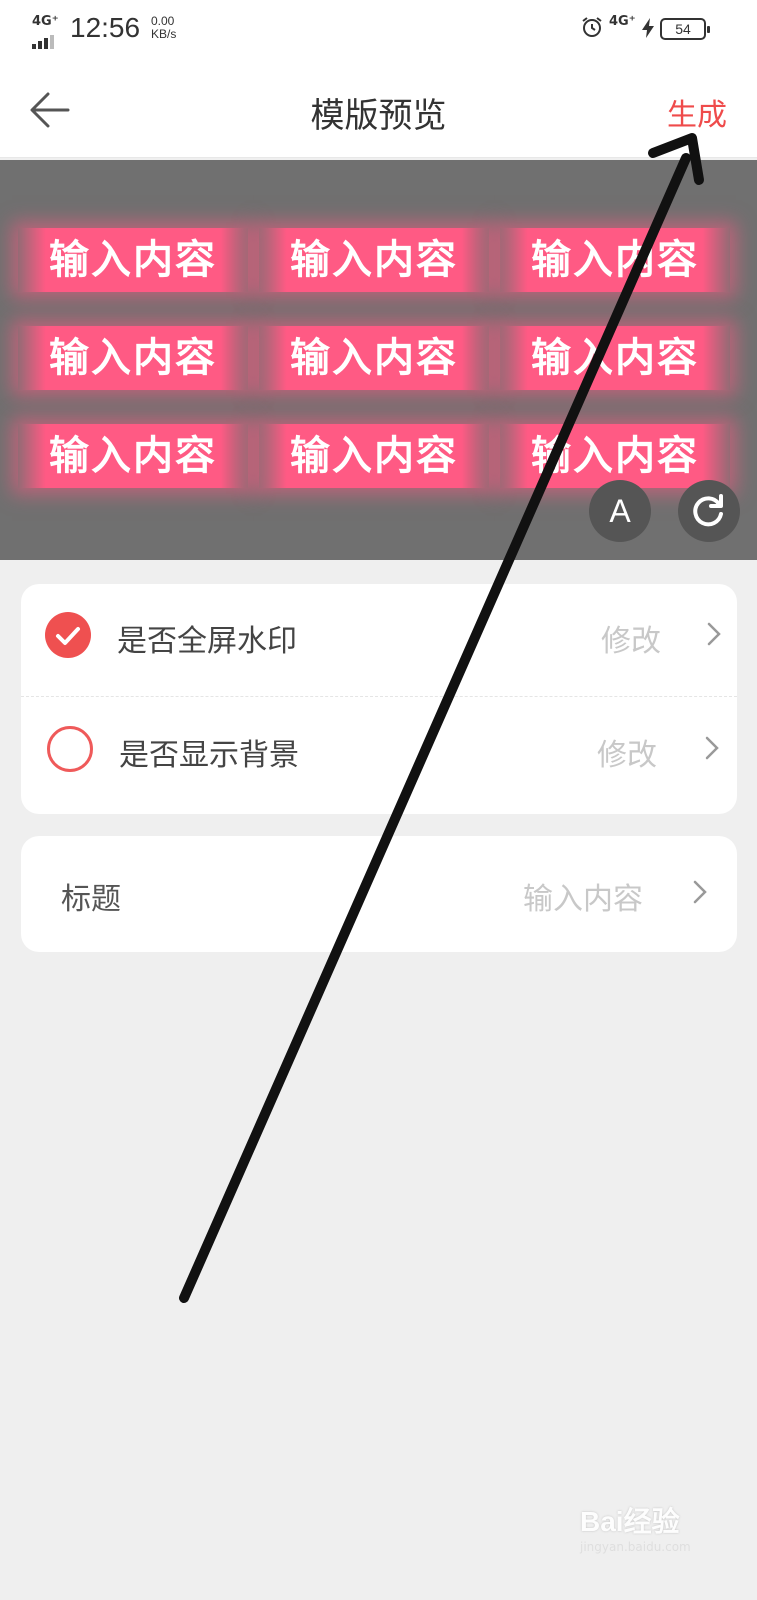  I want to click on brand-watermark: Bai经验 jingyan.baidu.com, so click(635, 1527).